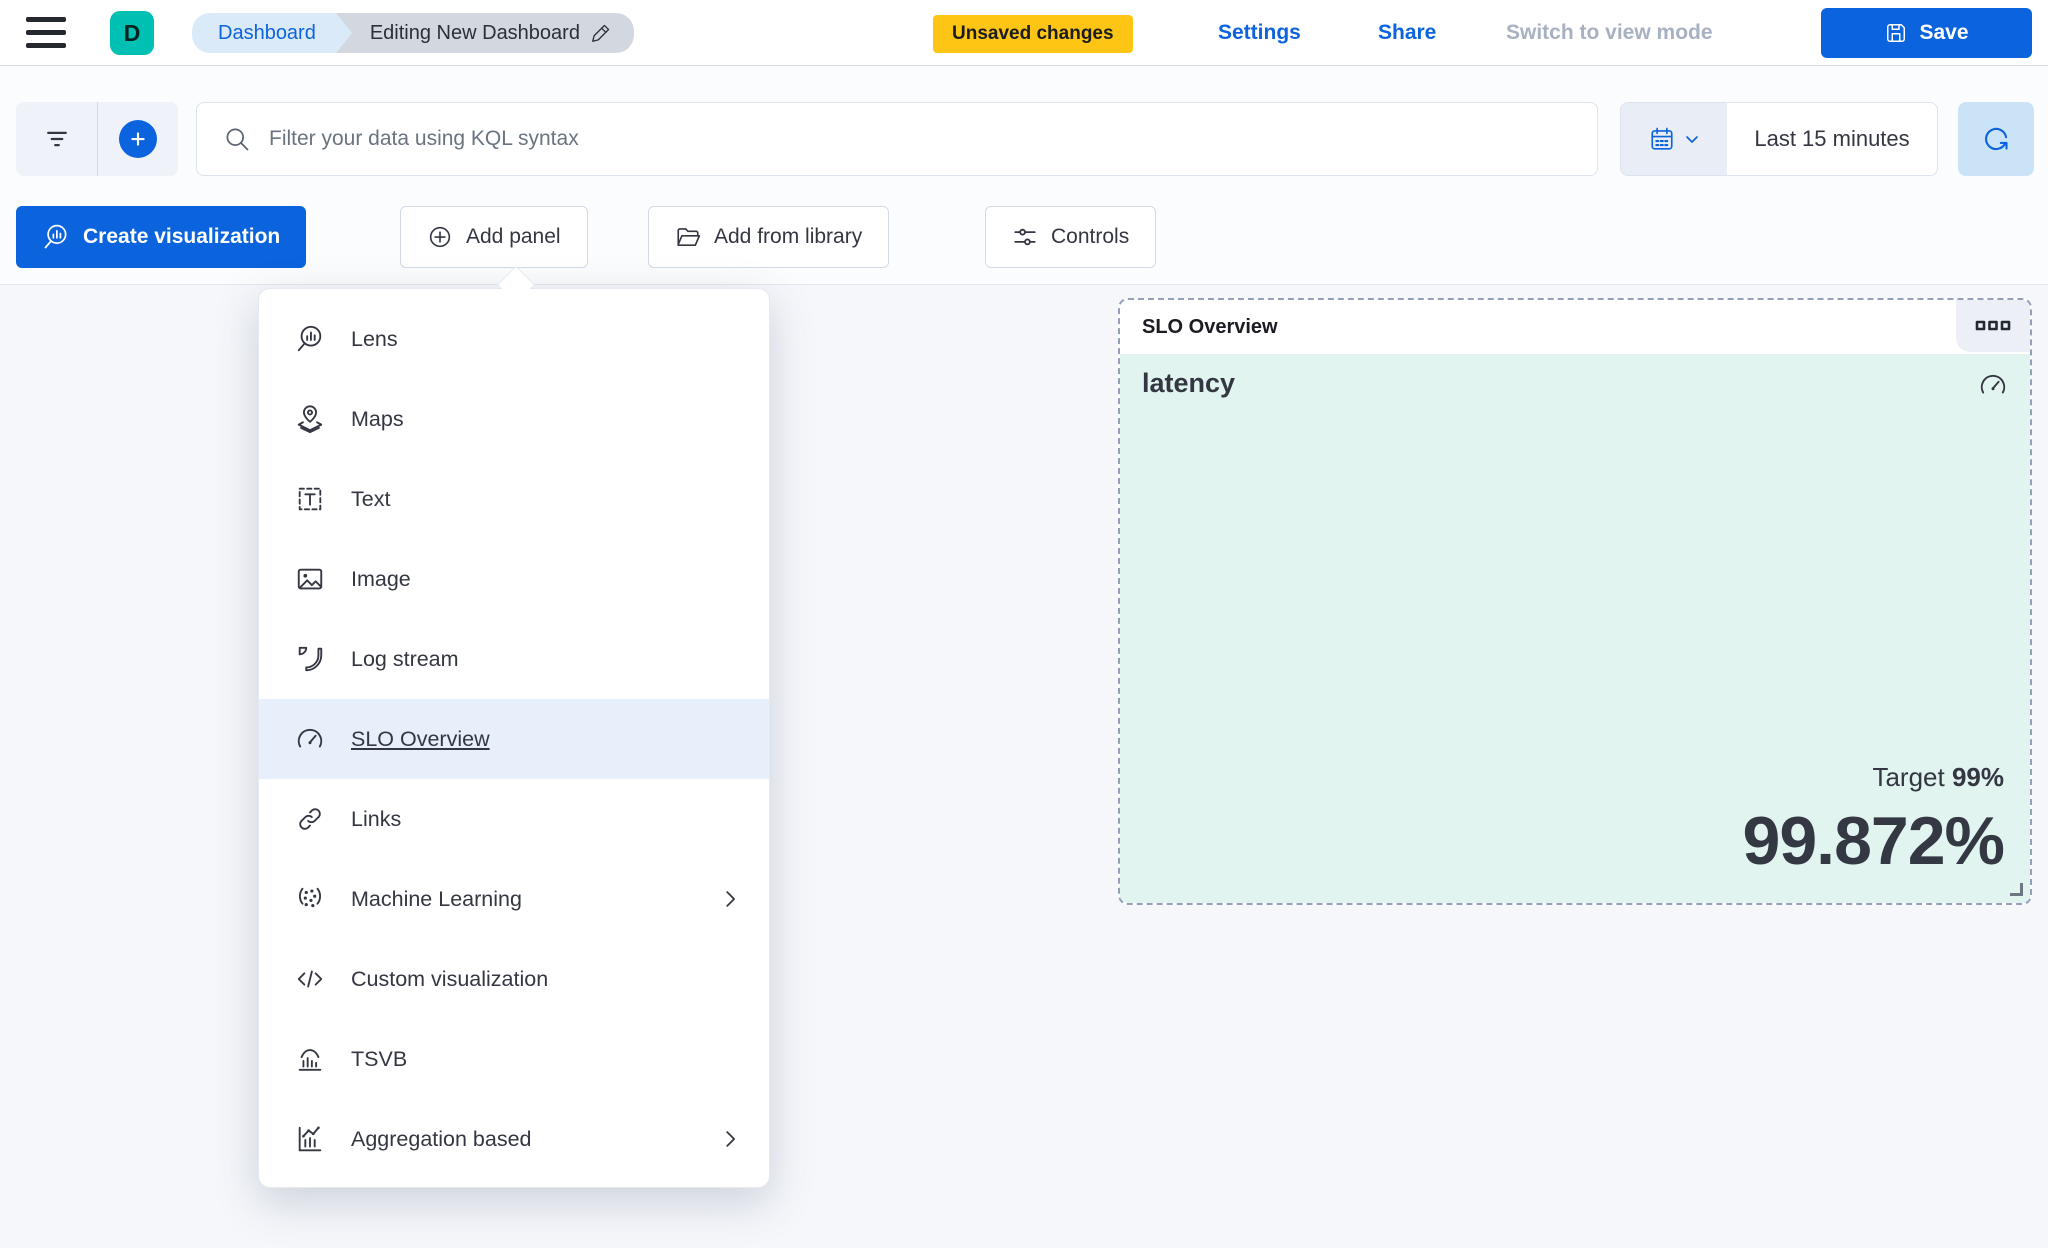 This screenshot has height=1248, width=2048. I want to click on menu-item-maps: Maps, so click(514, 419).